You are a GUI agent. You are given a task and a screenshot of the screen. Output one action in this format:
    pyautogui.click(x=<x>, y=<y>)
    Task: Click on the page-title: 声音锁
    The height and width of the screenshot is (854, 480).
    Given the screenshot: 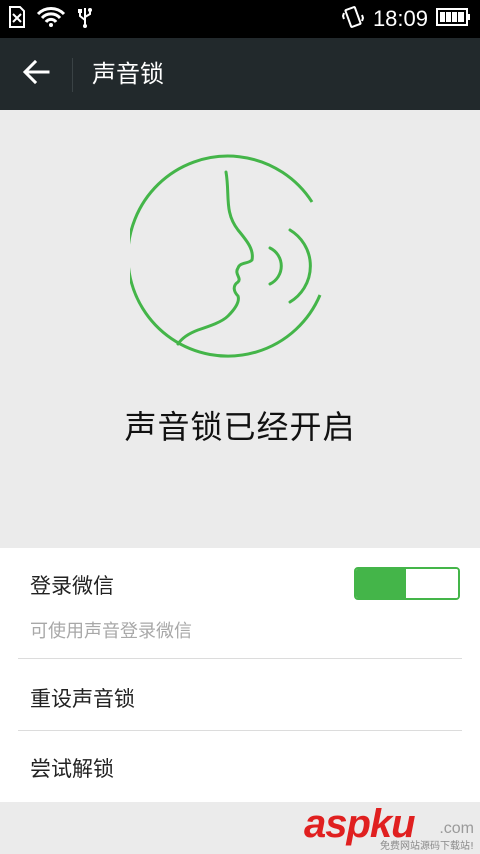 What is the action you would take?
    pyautogui.click(x=128, y=74)
    